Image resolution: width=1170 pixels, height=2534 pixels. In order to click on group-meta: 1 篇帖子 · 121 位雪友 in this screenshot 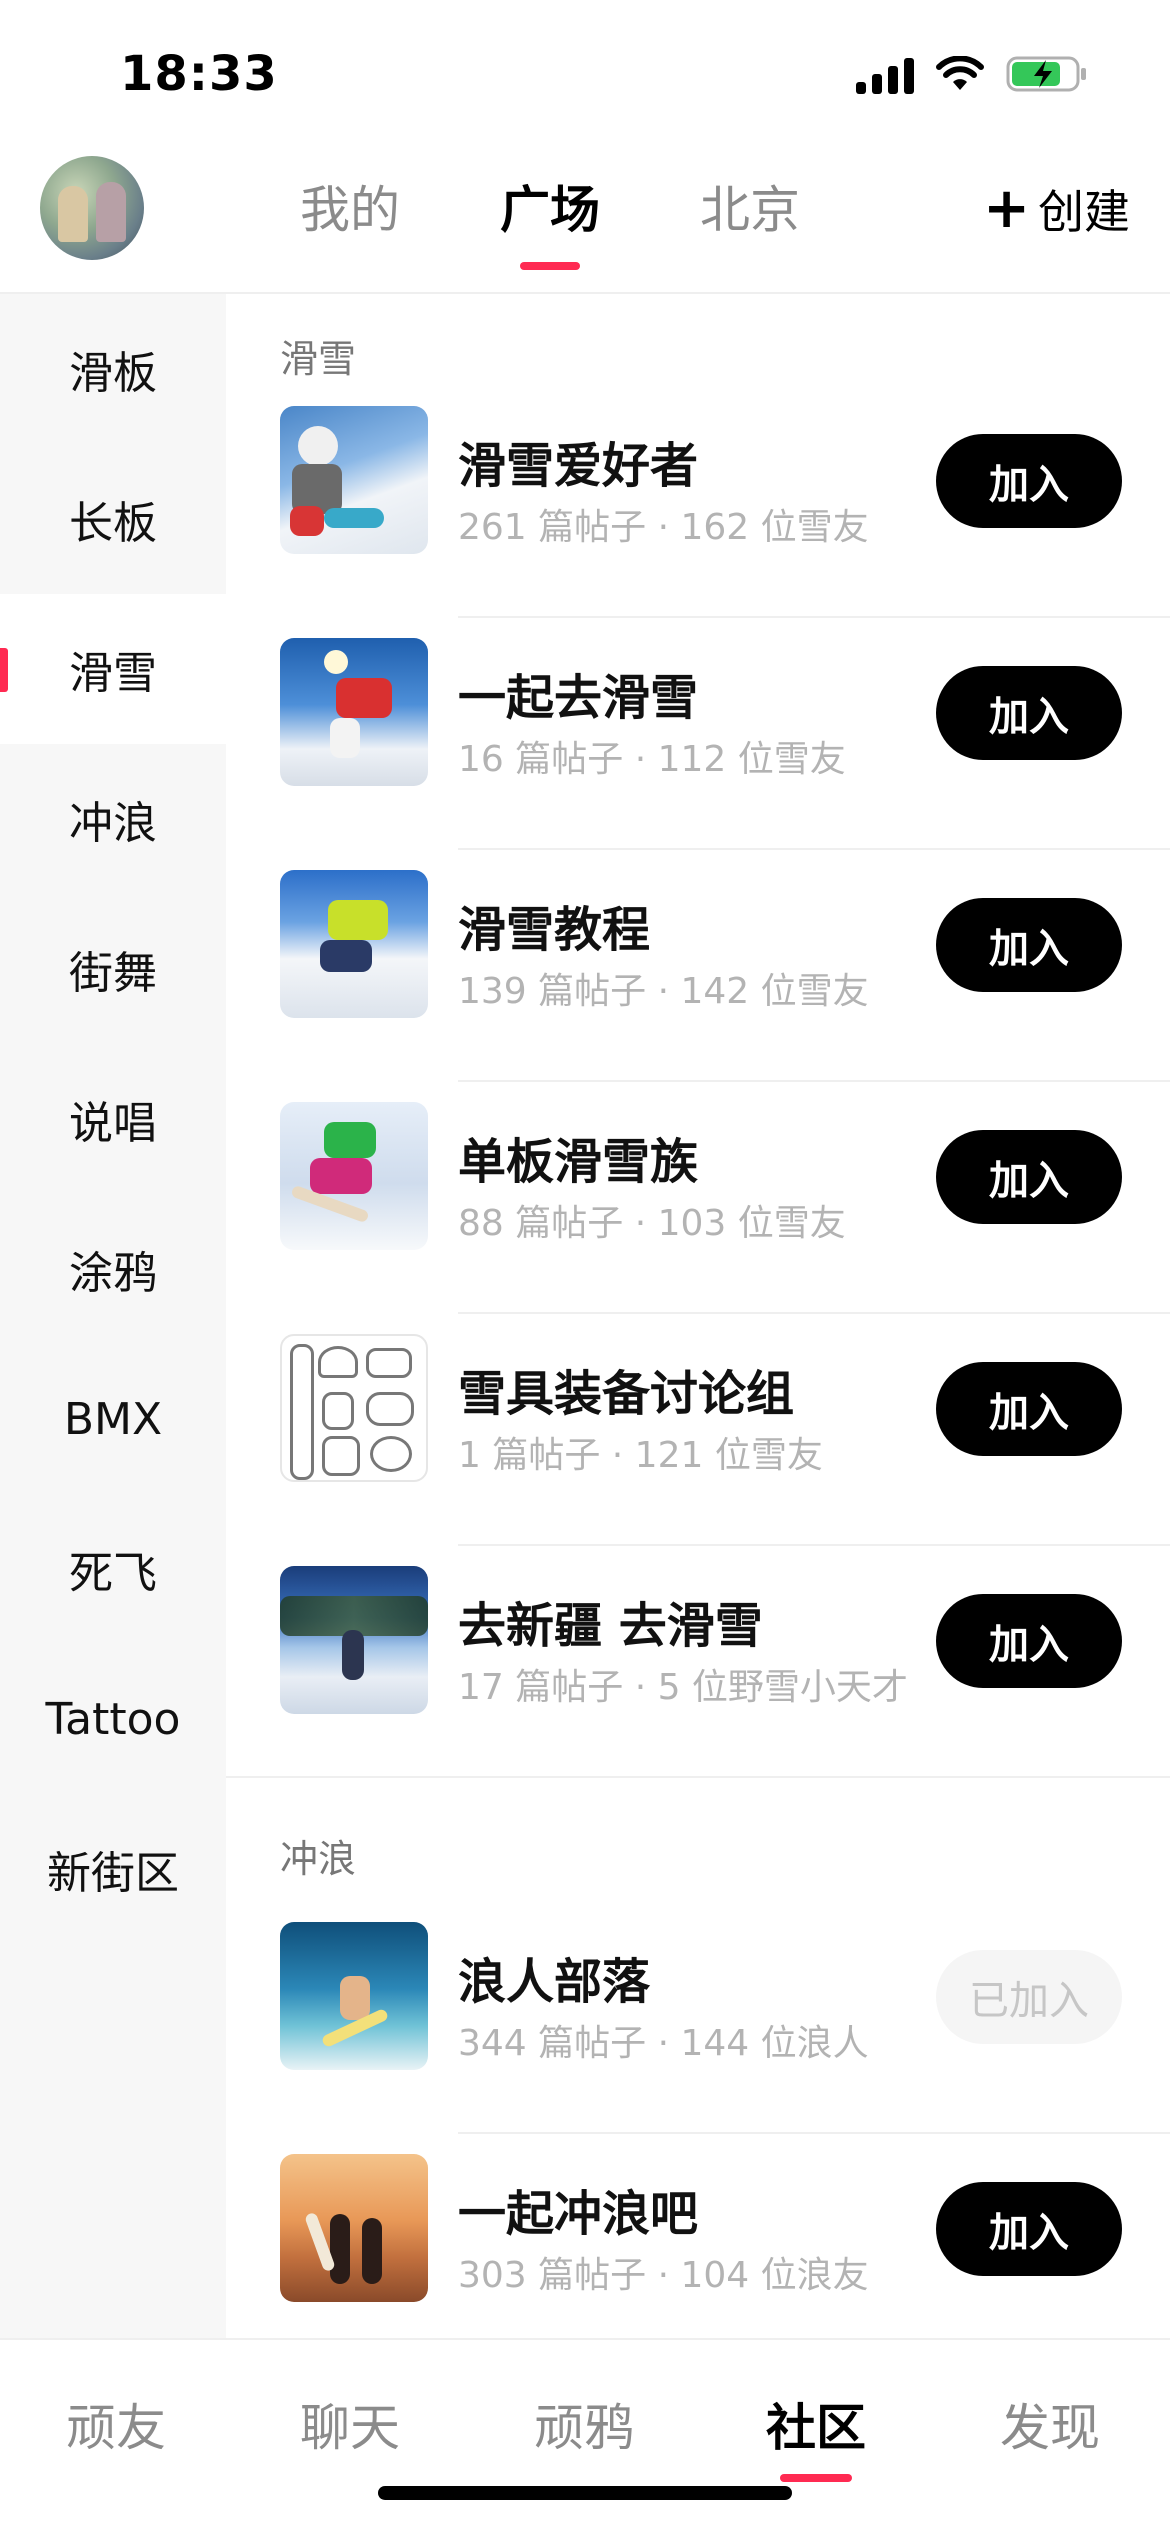, I will do `click(640, 1455)`.